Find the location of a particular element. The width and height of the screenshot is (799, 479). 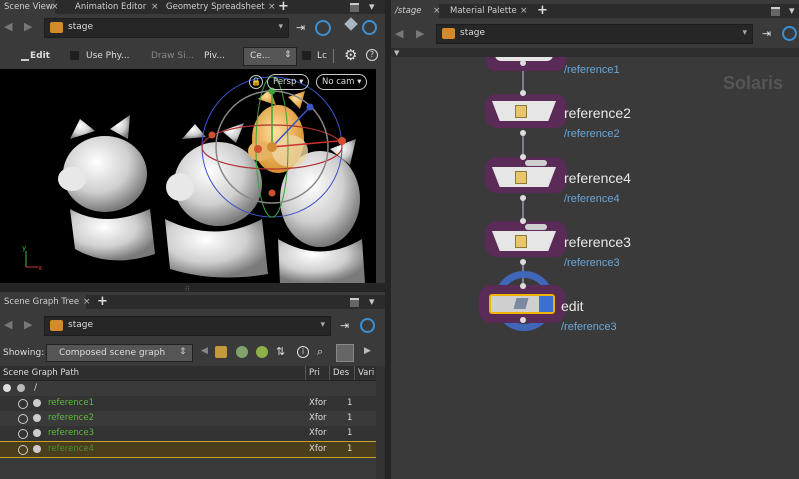

camera-dropdown: No cam ▾ is located at coordinates (342, 82).